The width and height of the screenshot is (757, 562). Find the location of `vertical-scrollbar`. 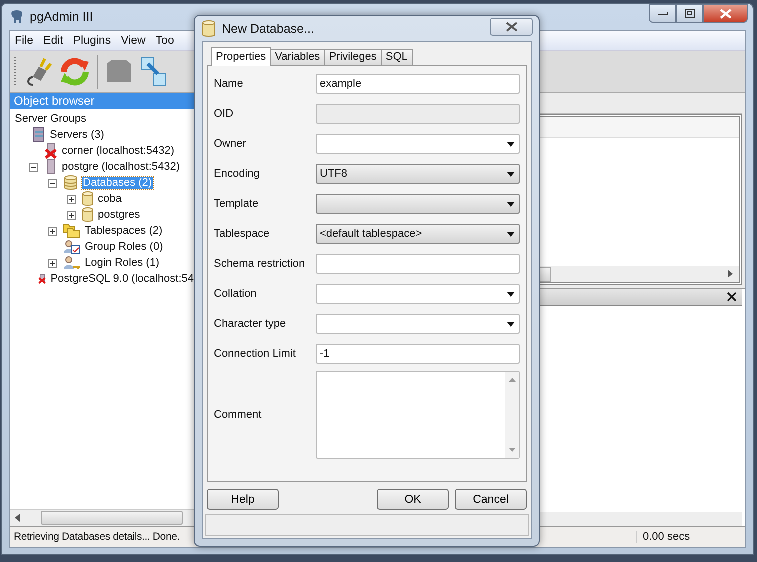

vertical-scrollbar is located at coordinates (512, 415).